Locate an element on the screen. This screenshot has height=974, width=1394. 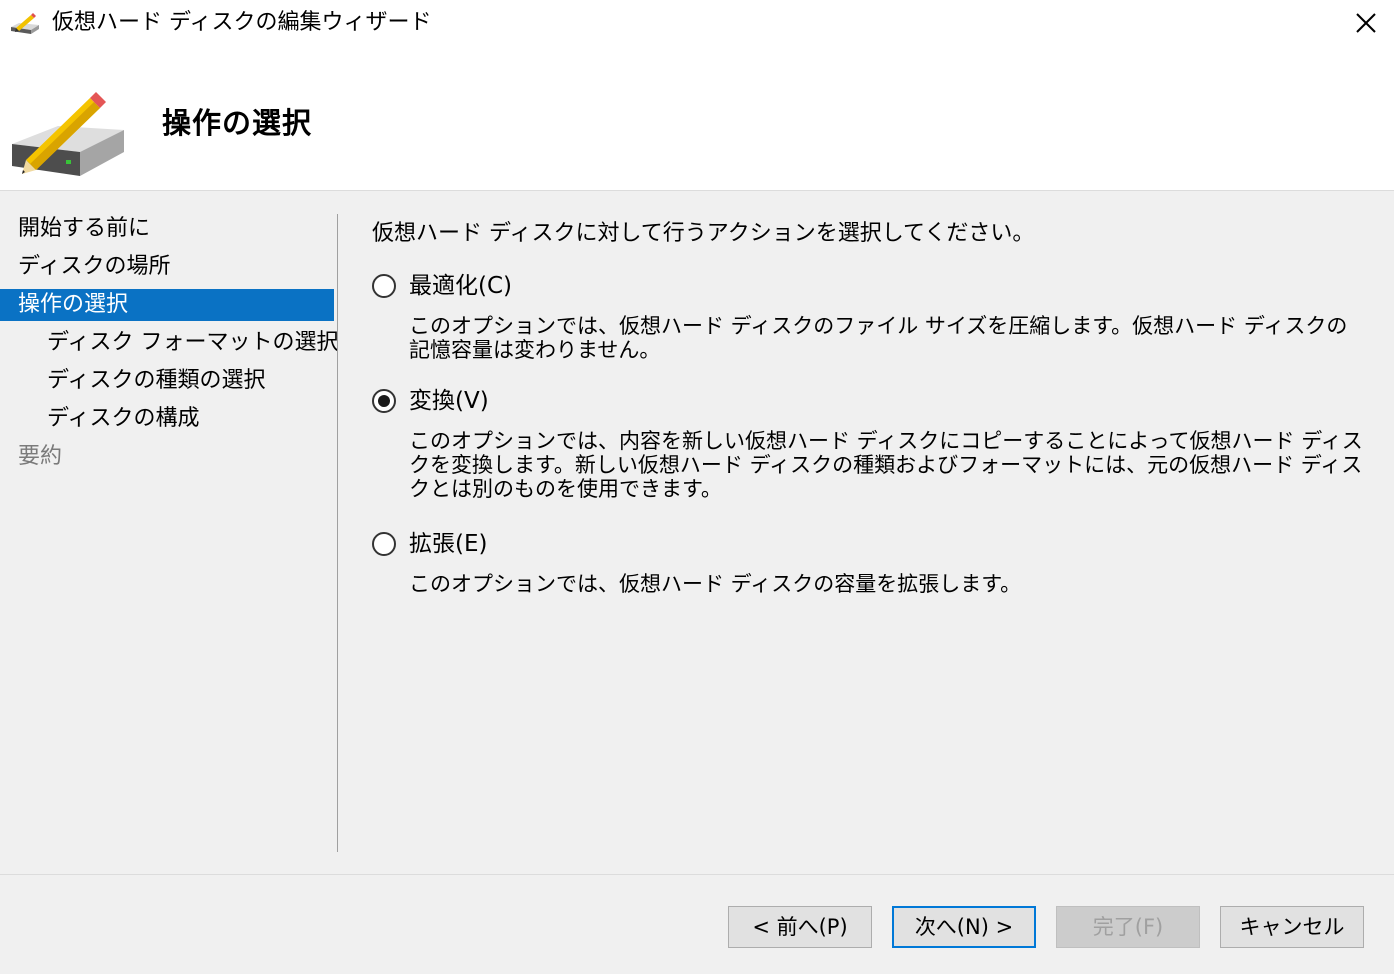
nav-item-summary: 要約 is located at coordinates (40, 456).